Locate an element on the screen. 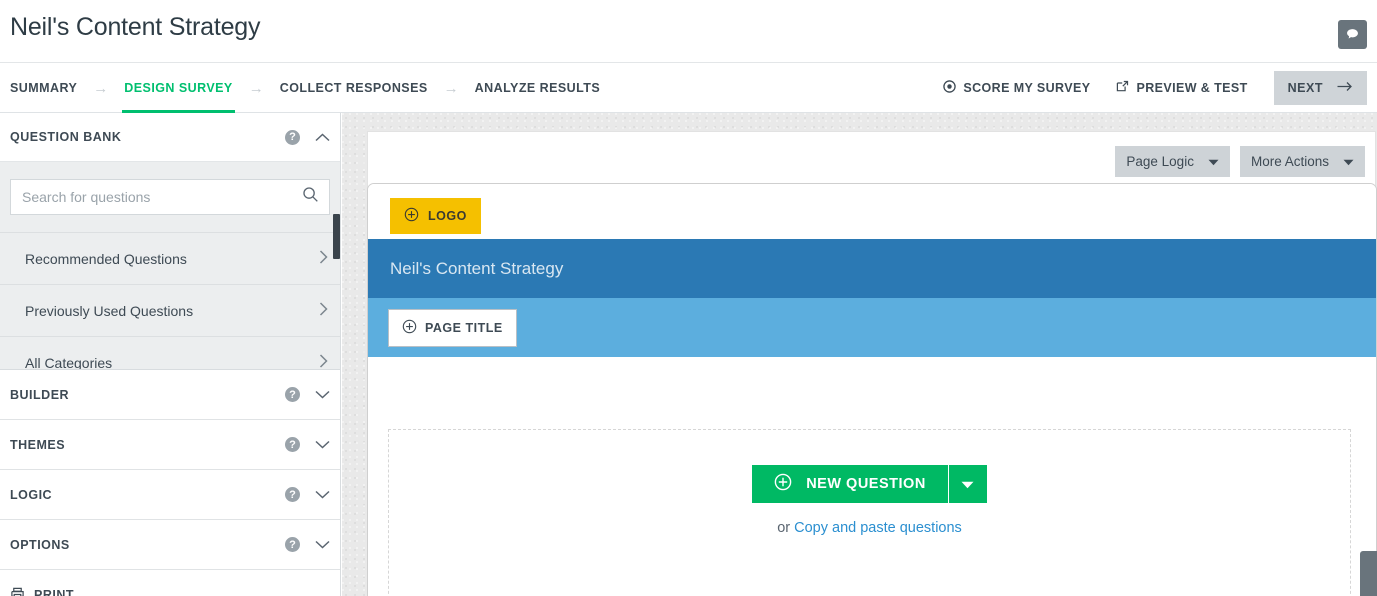 The width and height of the screenshot is (1377, 596). or-label: or is located at coordinates (786, 528).